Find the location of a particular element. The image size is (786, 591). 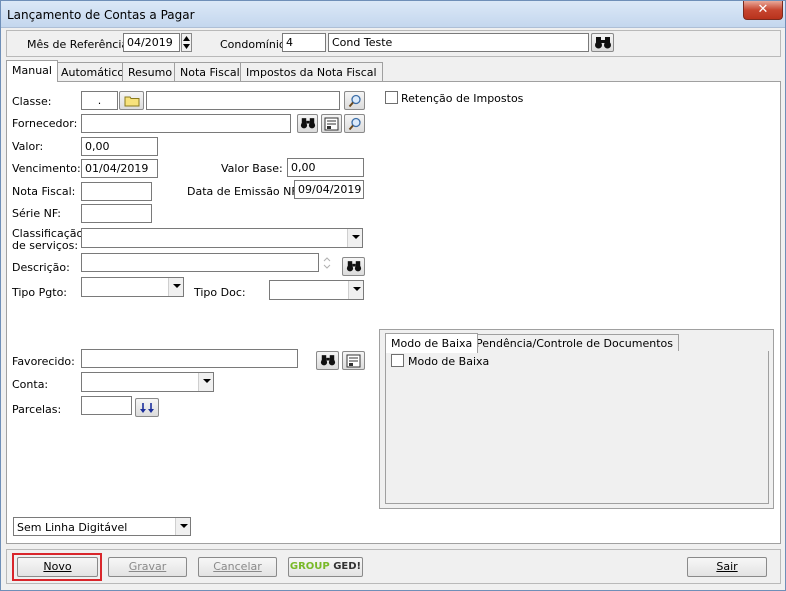

nota-fiscal-input is located at coordinates (116, 191).